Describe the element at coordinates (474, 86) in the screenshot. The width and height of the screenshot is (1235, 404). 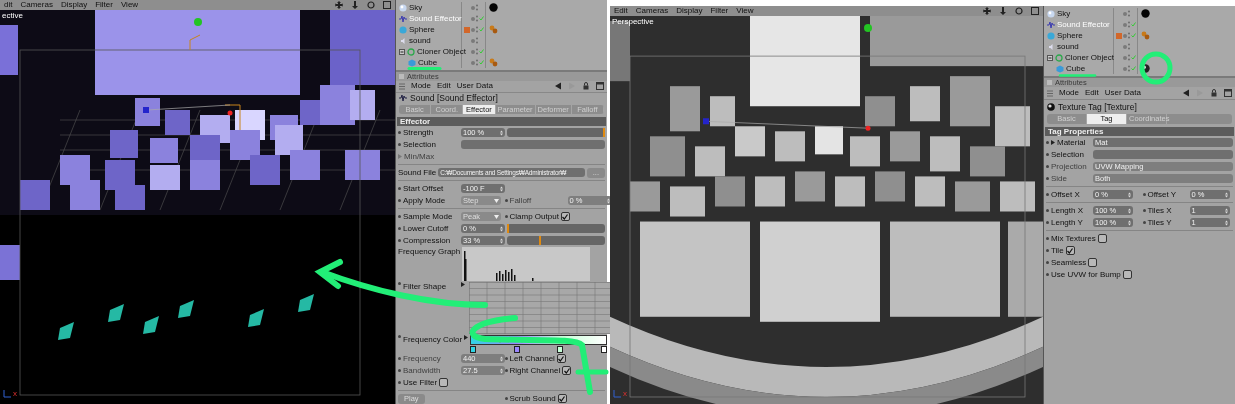
I see `menu-item: User Data` at that location.